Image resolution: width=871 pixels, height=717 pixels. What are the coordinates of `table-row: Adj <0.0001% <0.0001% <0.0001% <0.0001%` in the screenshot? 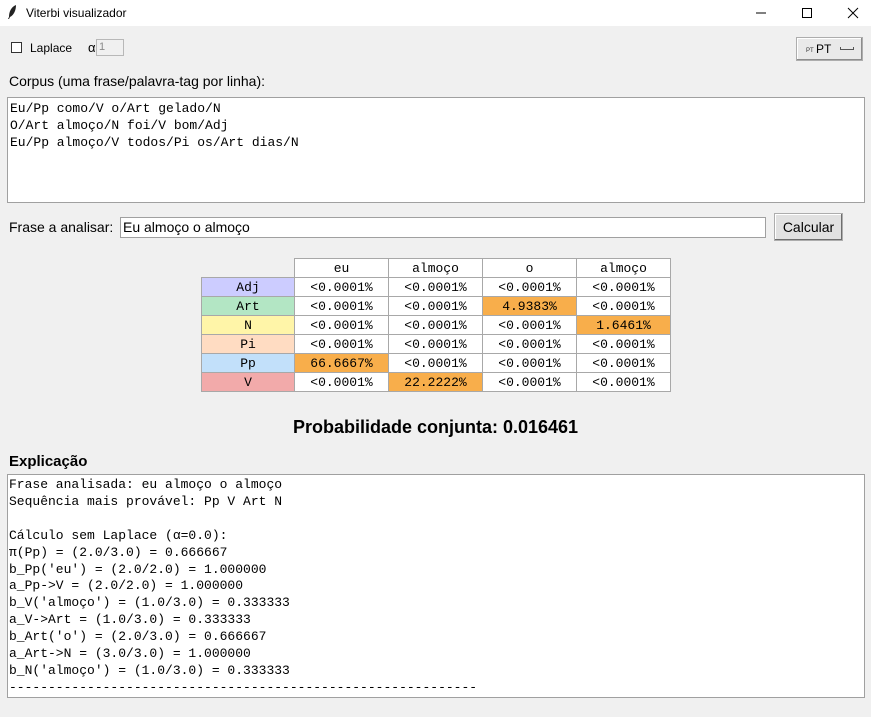 It's located at (436, 287).